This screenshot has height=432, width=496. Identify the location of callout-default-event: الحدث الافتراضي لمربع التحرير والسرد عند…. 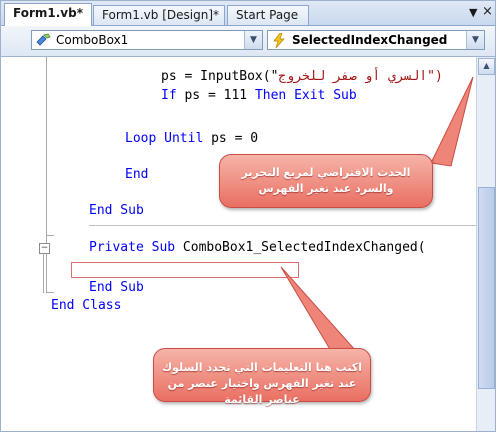
(326, 181).